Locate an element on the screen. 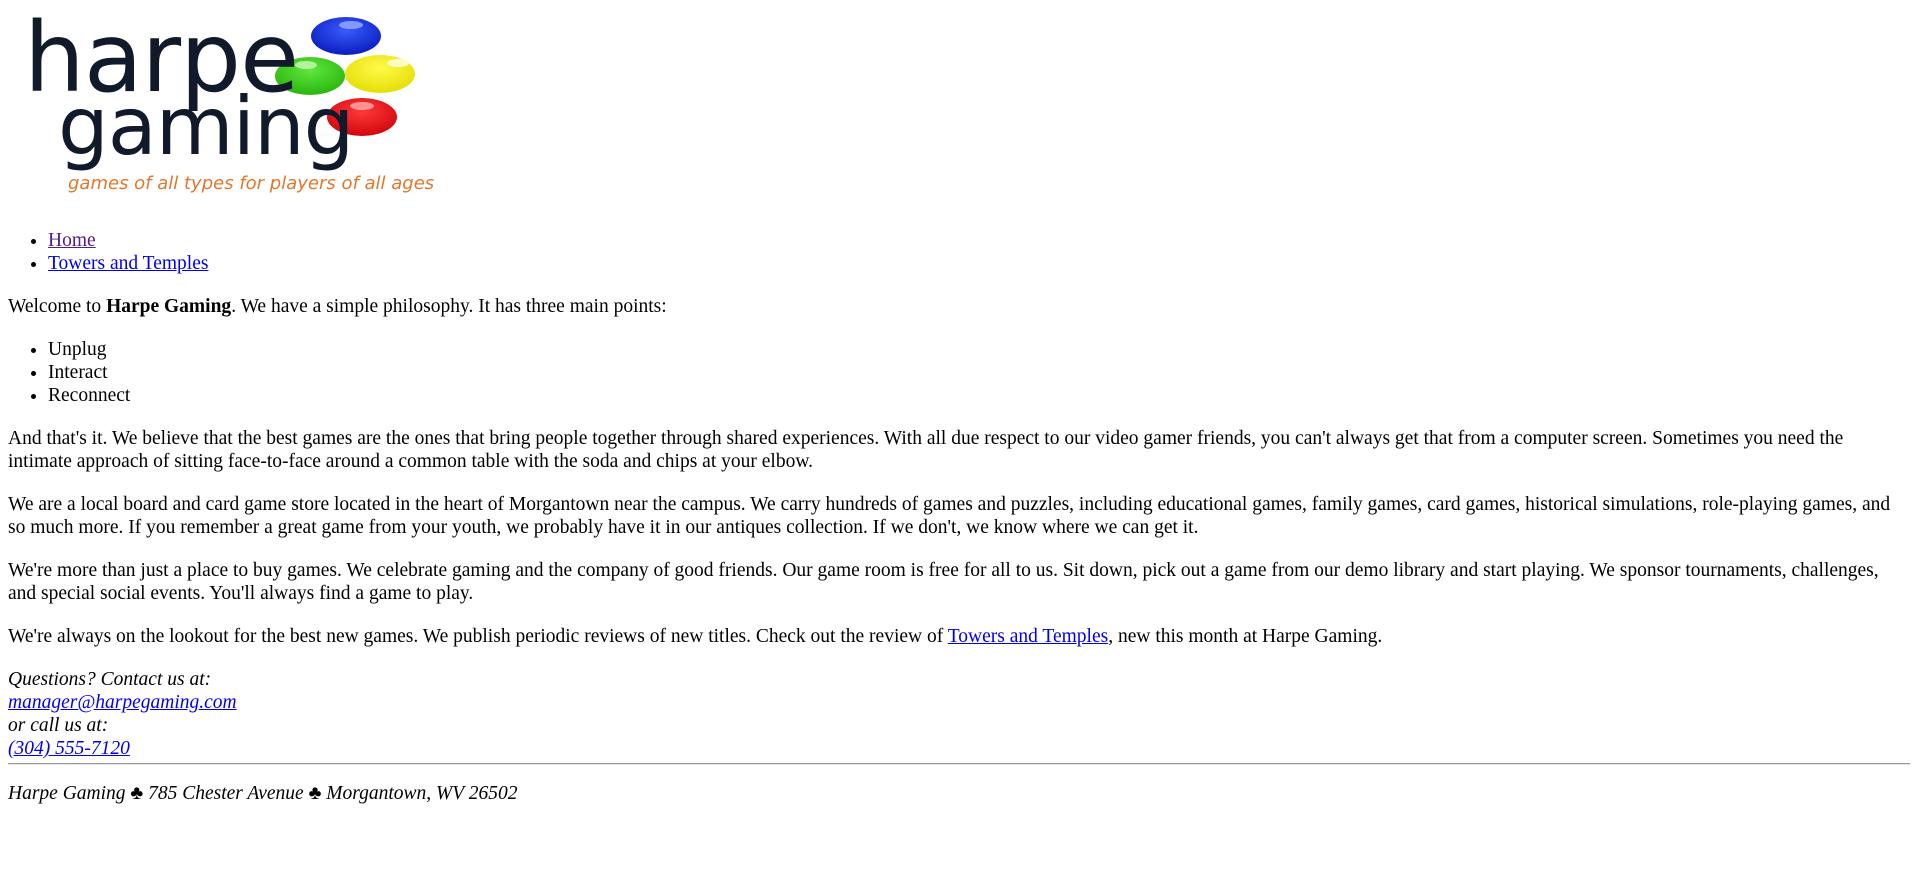  contact-prompt: Questions? Contact us at: is located at coordinates (110, 679).